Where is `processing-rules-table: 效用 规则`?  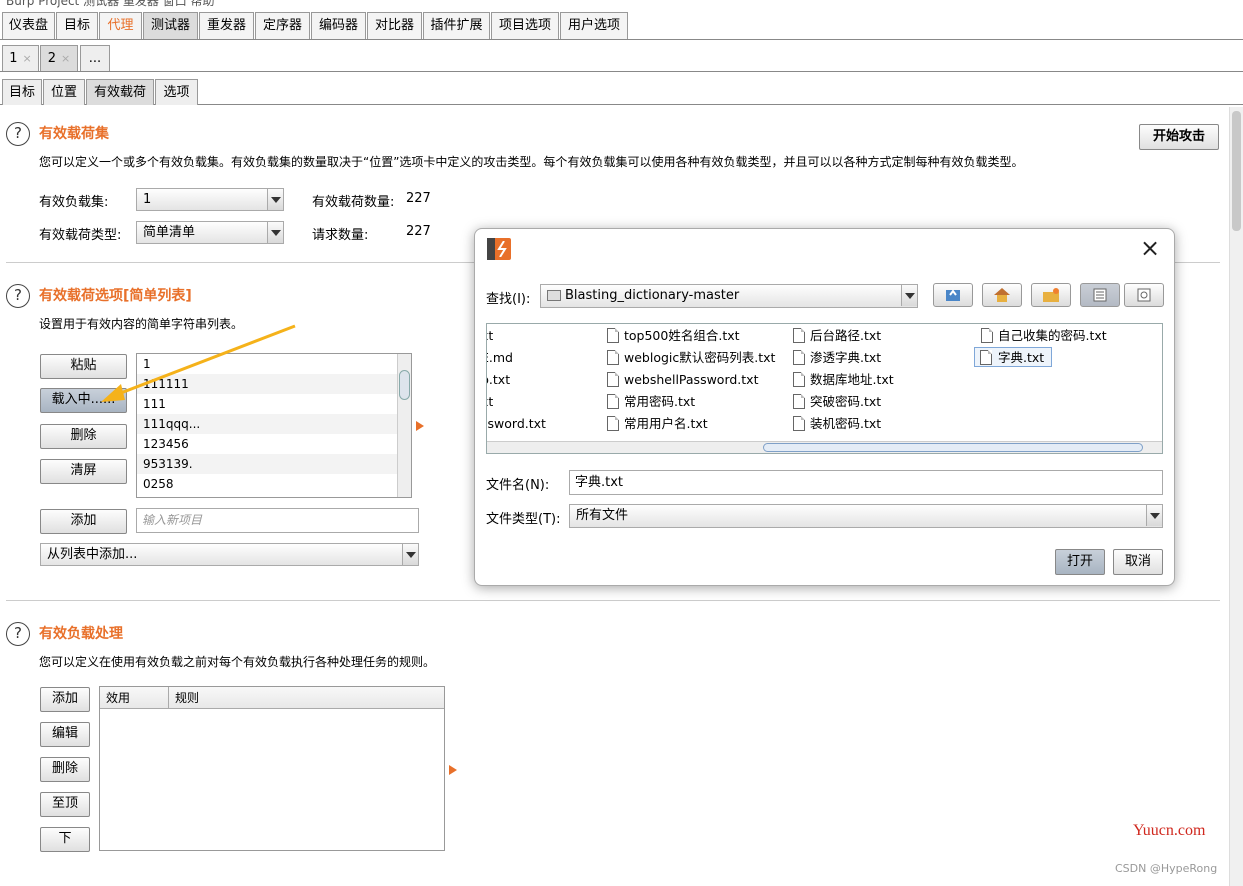
processing-rules-table: 效用 规则 is located at coordinates (272, 768).